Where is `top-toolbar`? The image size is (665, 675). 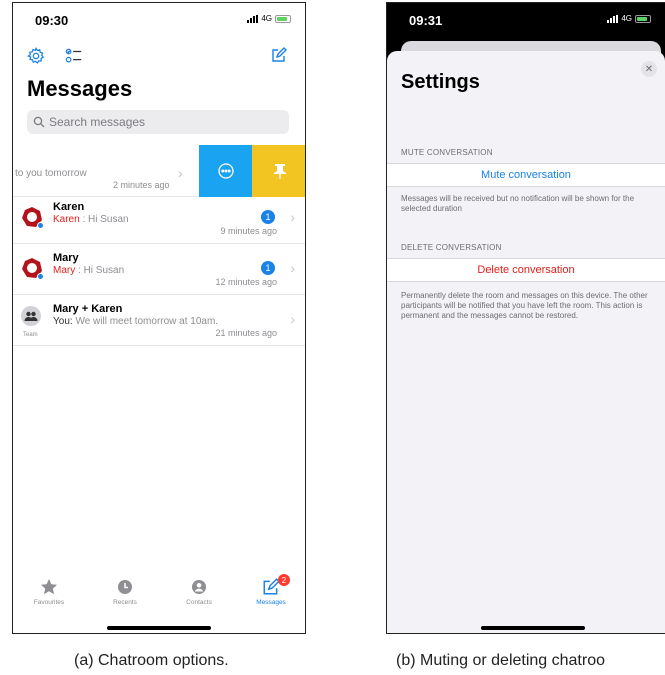 top-toolbar is located at coordinates (159, 57).